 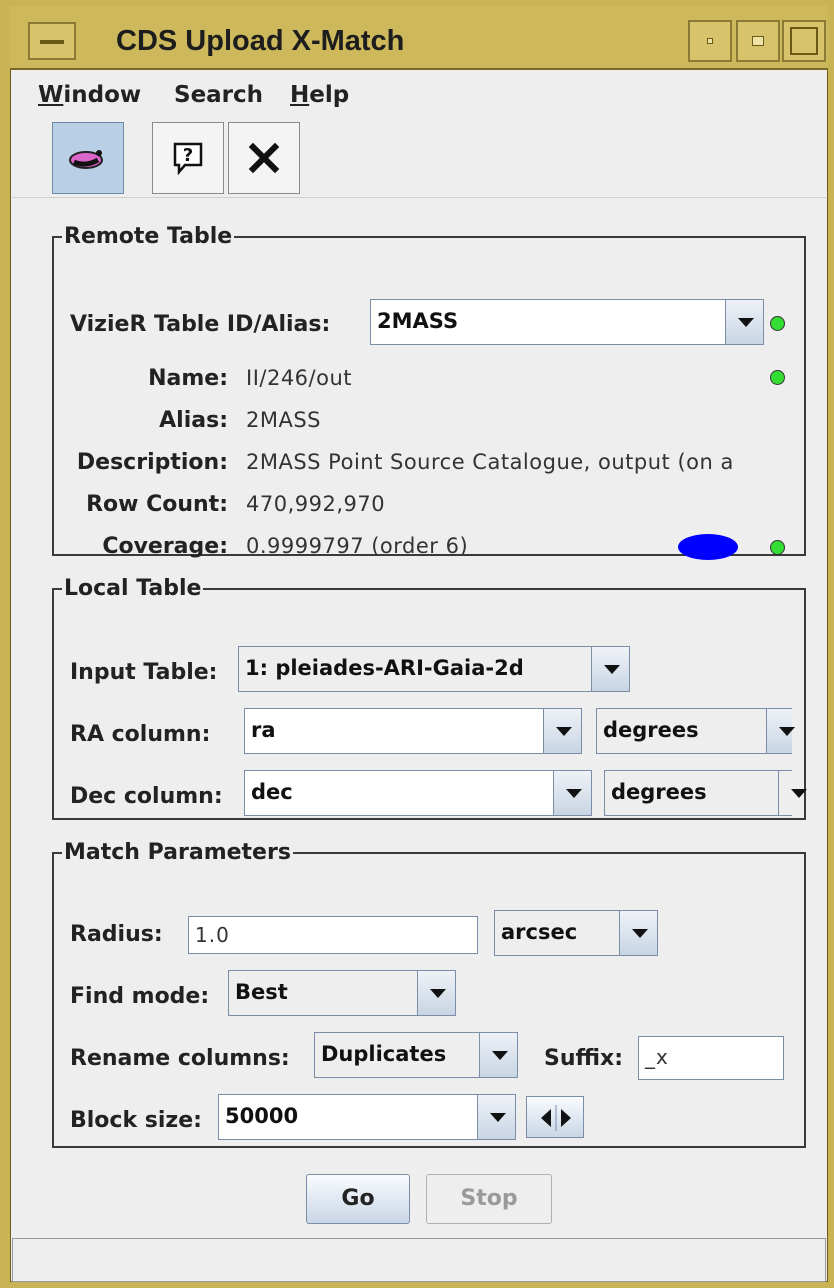 I want to click on suffix-value: _x, so click(x=657, y=1057).